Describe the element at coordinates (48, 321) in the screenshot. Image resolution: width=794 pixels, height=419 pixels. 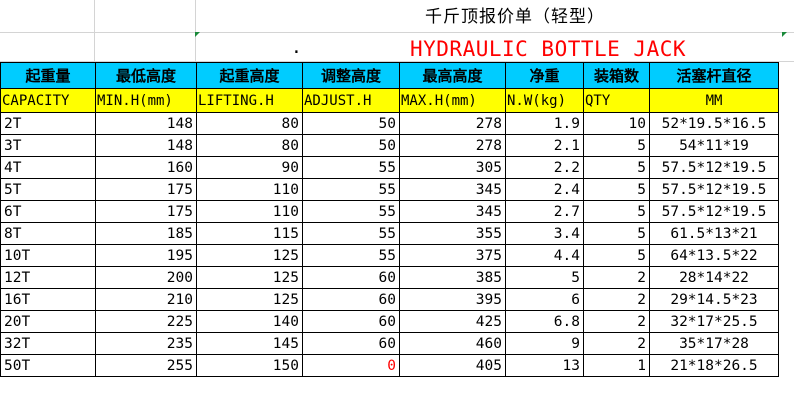
I see `cell-capacity: 20T` at that location.